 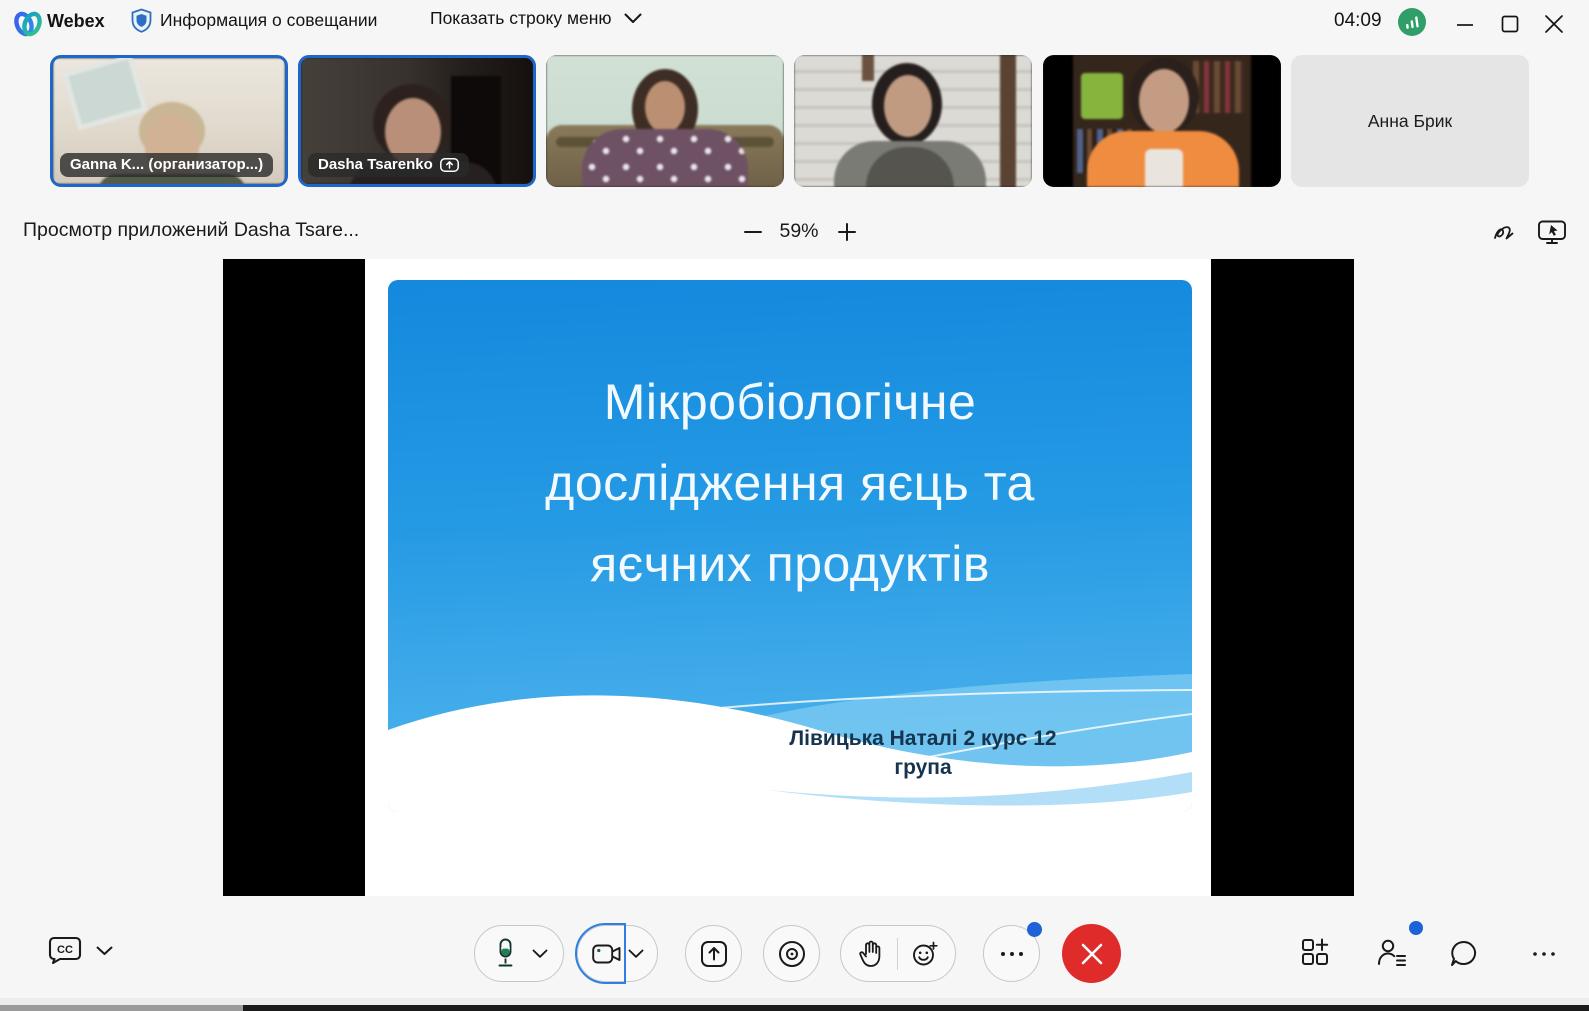 I want to click on maximize-icon, so click(x=1510, y=24).